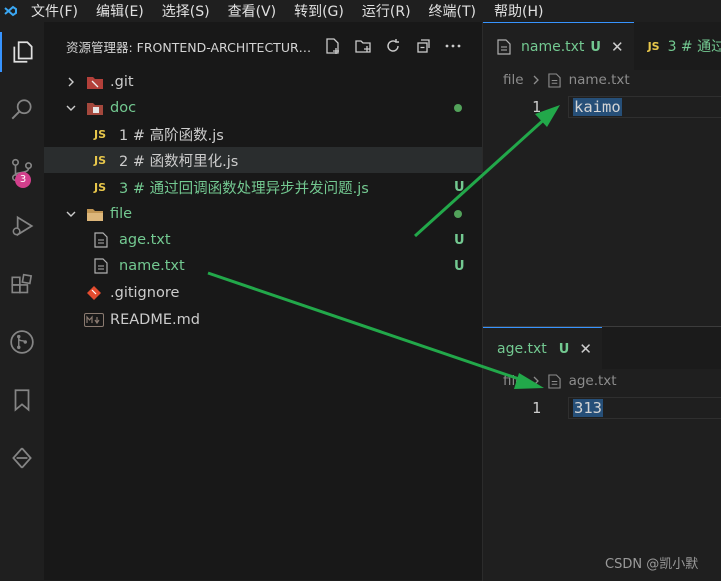  What do you see at coordinates (558, 46) in the screenshot?
I see `tab-name-txt: name.txt U ✕` at bounding box center [558, 46].